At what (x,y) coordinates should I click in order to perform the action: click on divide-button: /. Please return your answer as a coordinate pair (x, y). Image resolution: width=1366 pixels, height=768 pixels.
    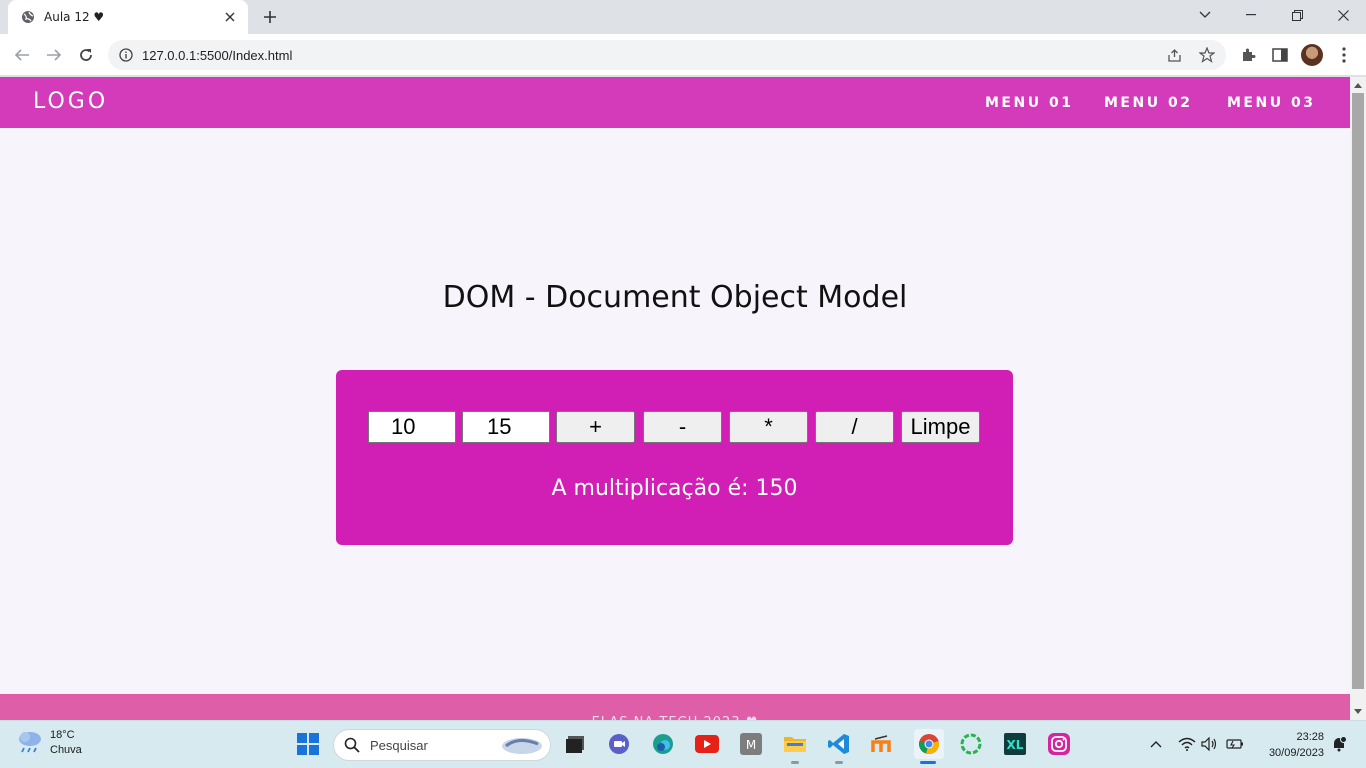
    Looking at the image, I should click on (854, 427).